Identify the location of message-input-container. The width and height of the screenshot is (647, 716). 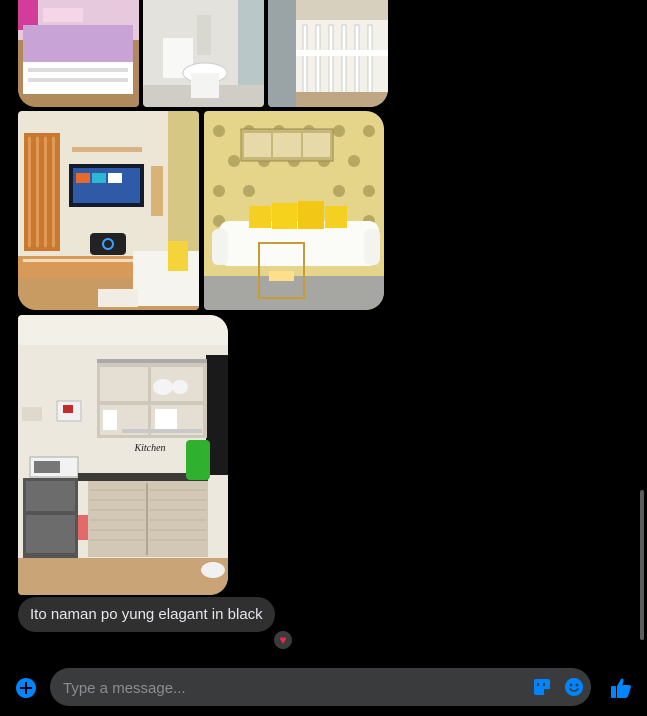
(320, 688).